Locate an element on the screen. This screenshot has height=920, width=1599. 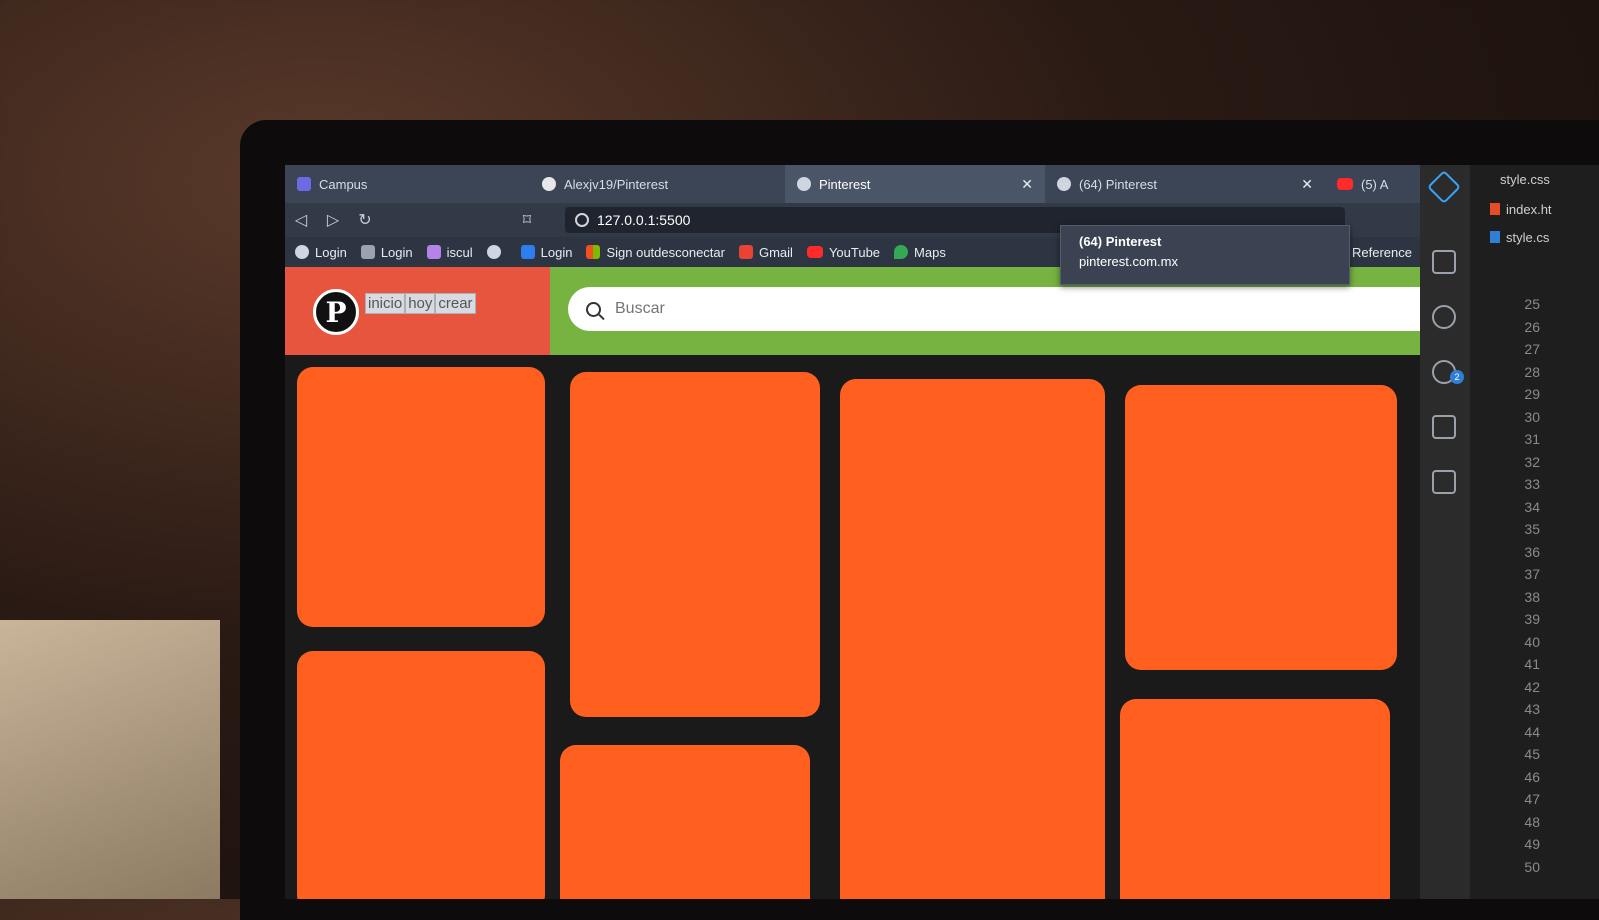
tab-label: Campus is located at coordinates (343, 184).